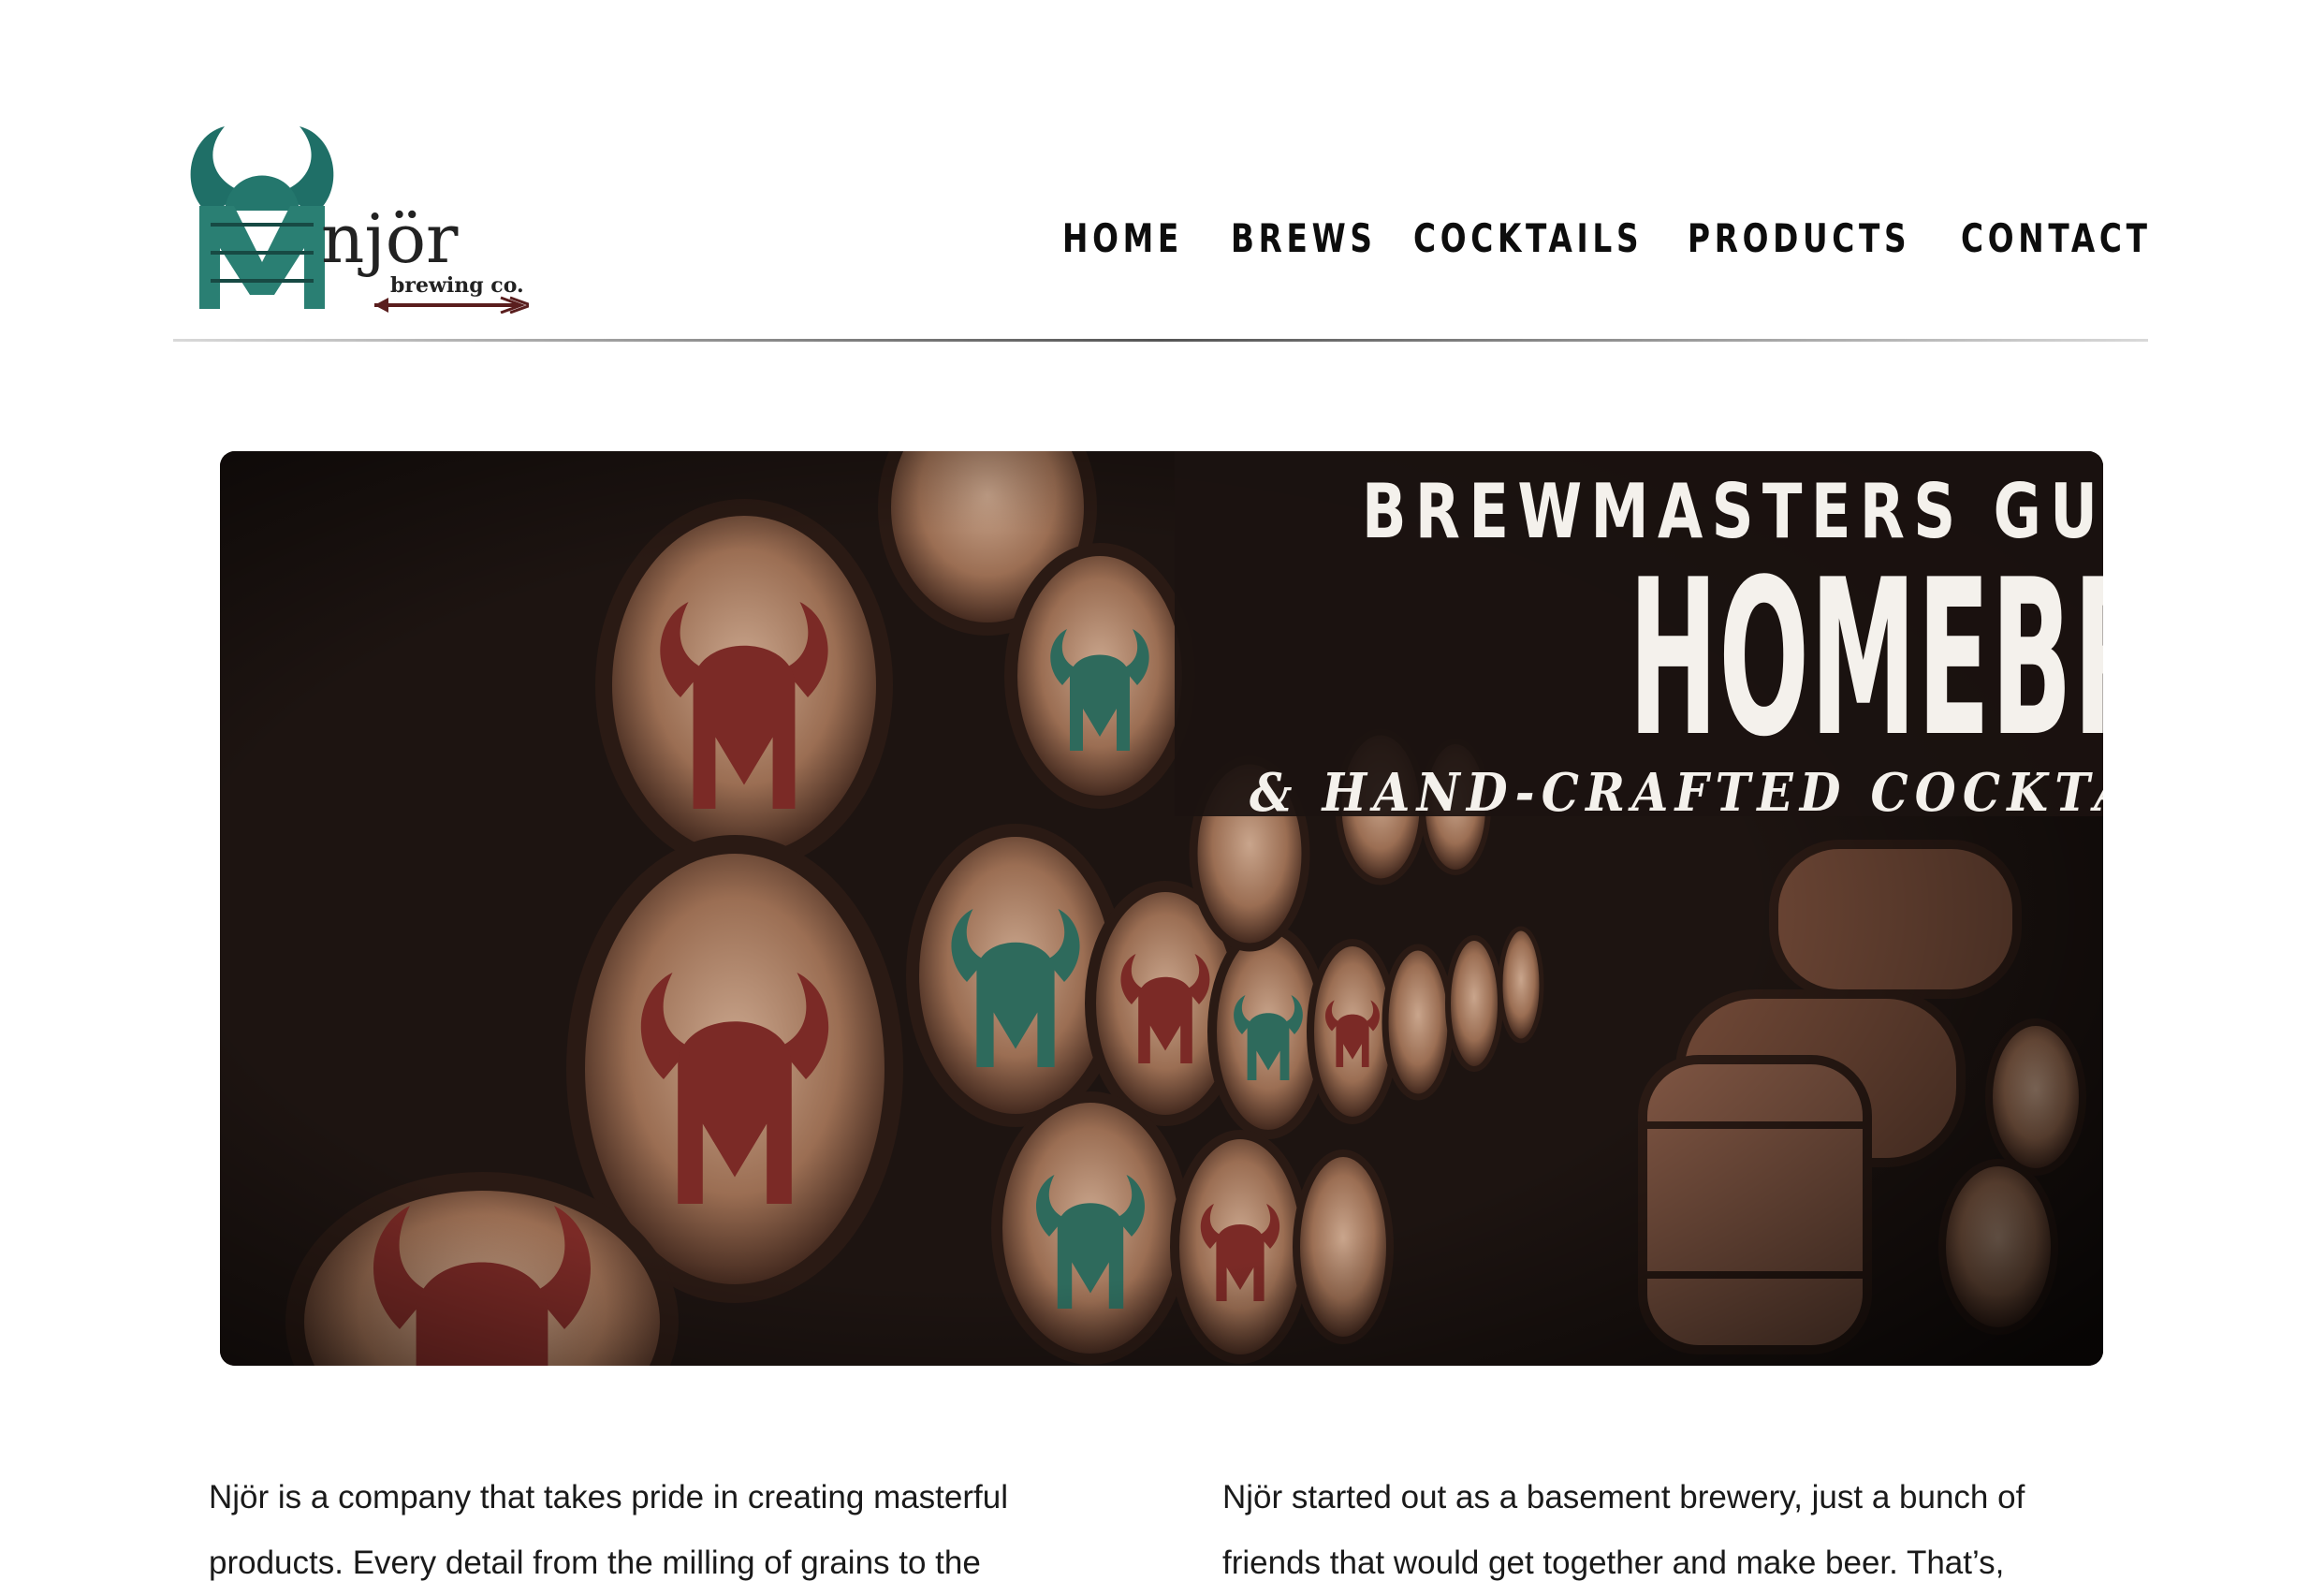 This screenshot has height=1596, width=2310. What do you see at coordinates (1160, 340) in the screenshot?
I see `header-divider` at bounding box center [1160, 340].